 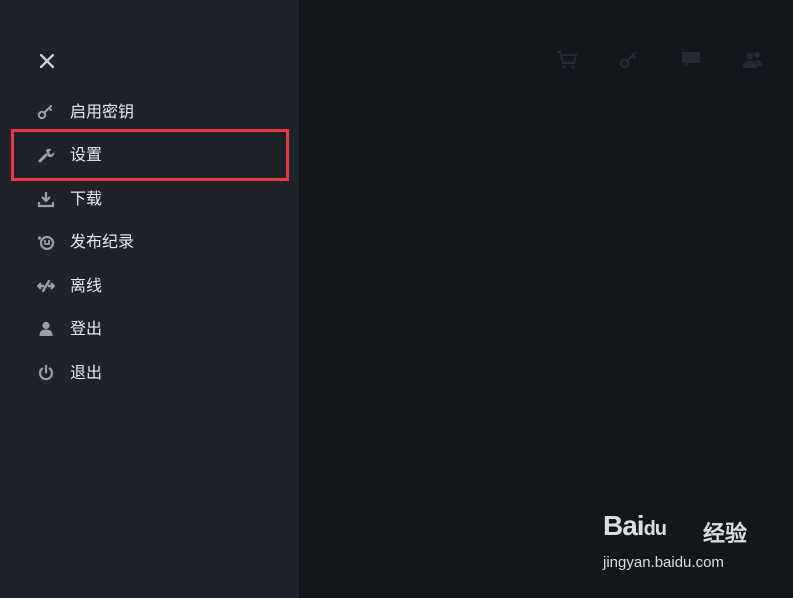 What do you see at coordinates (46, 286) in the screenshot?
I see `offline-icon` at bounding box center [46, 286].